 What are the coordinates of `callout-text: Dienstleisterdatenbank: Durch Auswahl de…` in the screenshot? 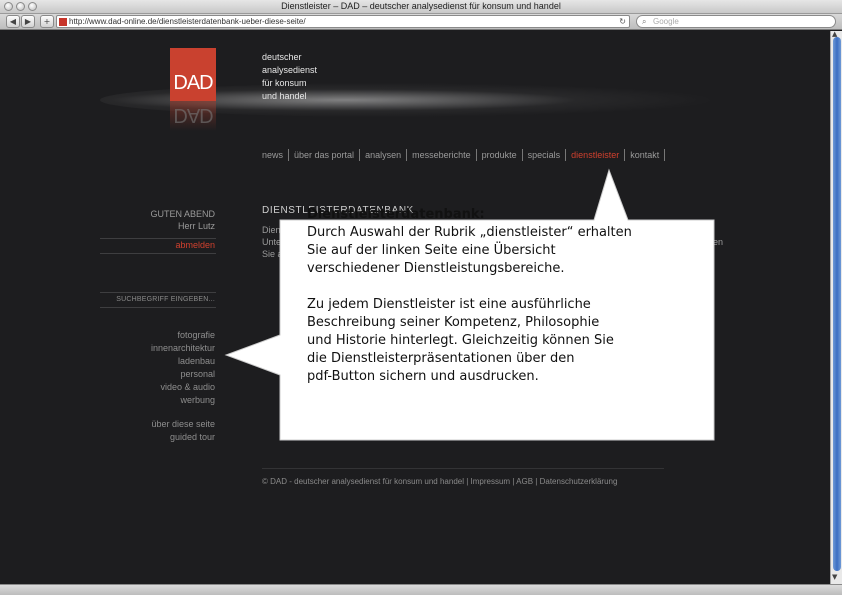 It's located at (507, 296).